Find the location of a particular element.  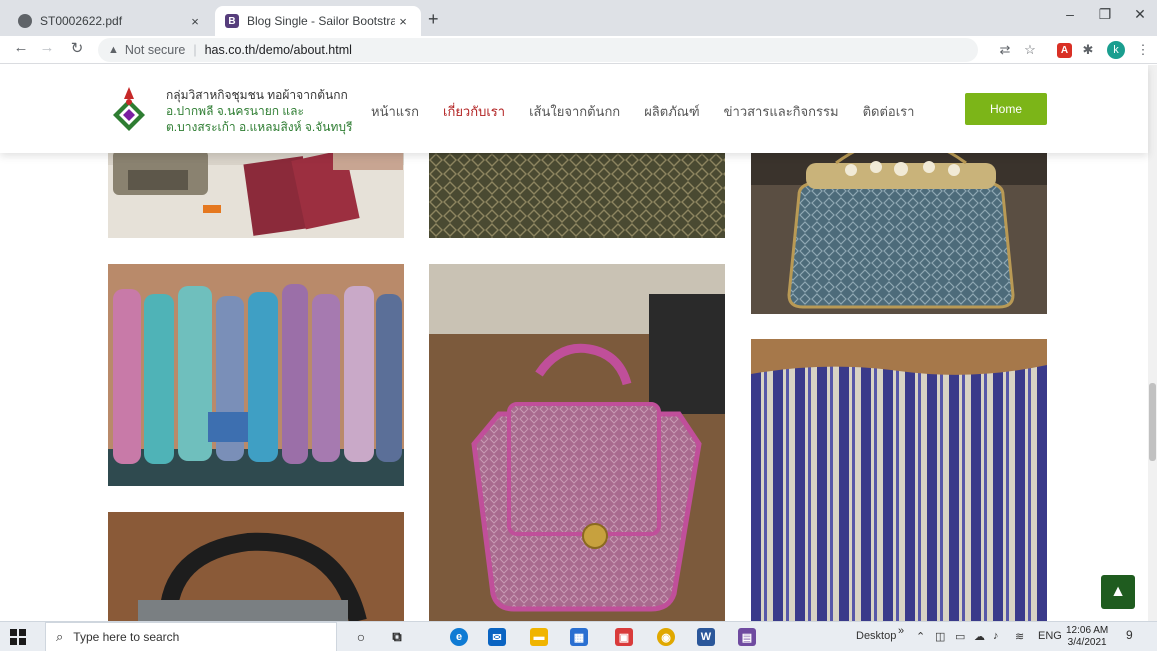

home-button: Home is located at coordinates (1006, 109).